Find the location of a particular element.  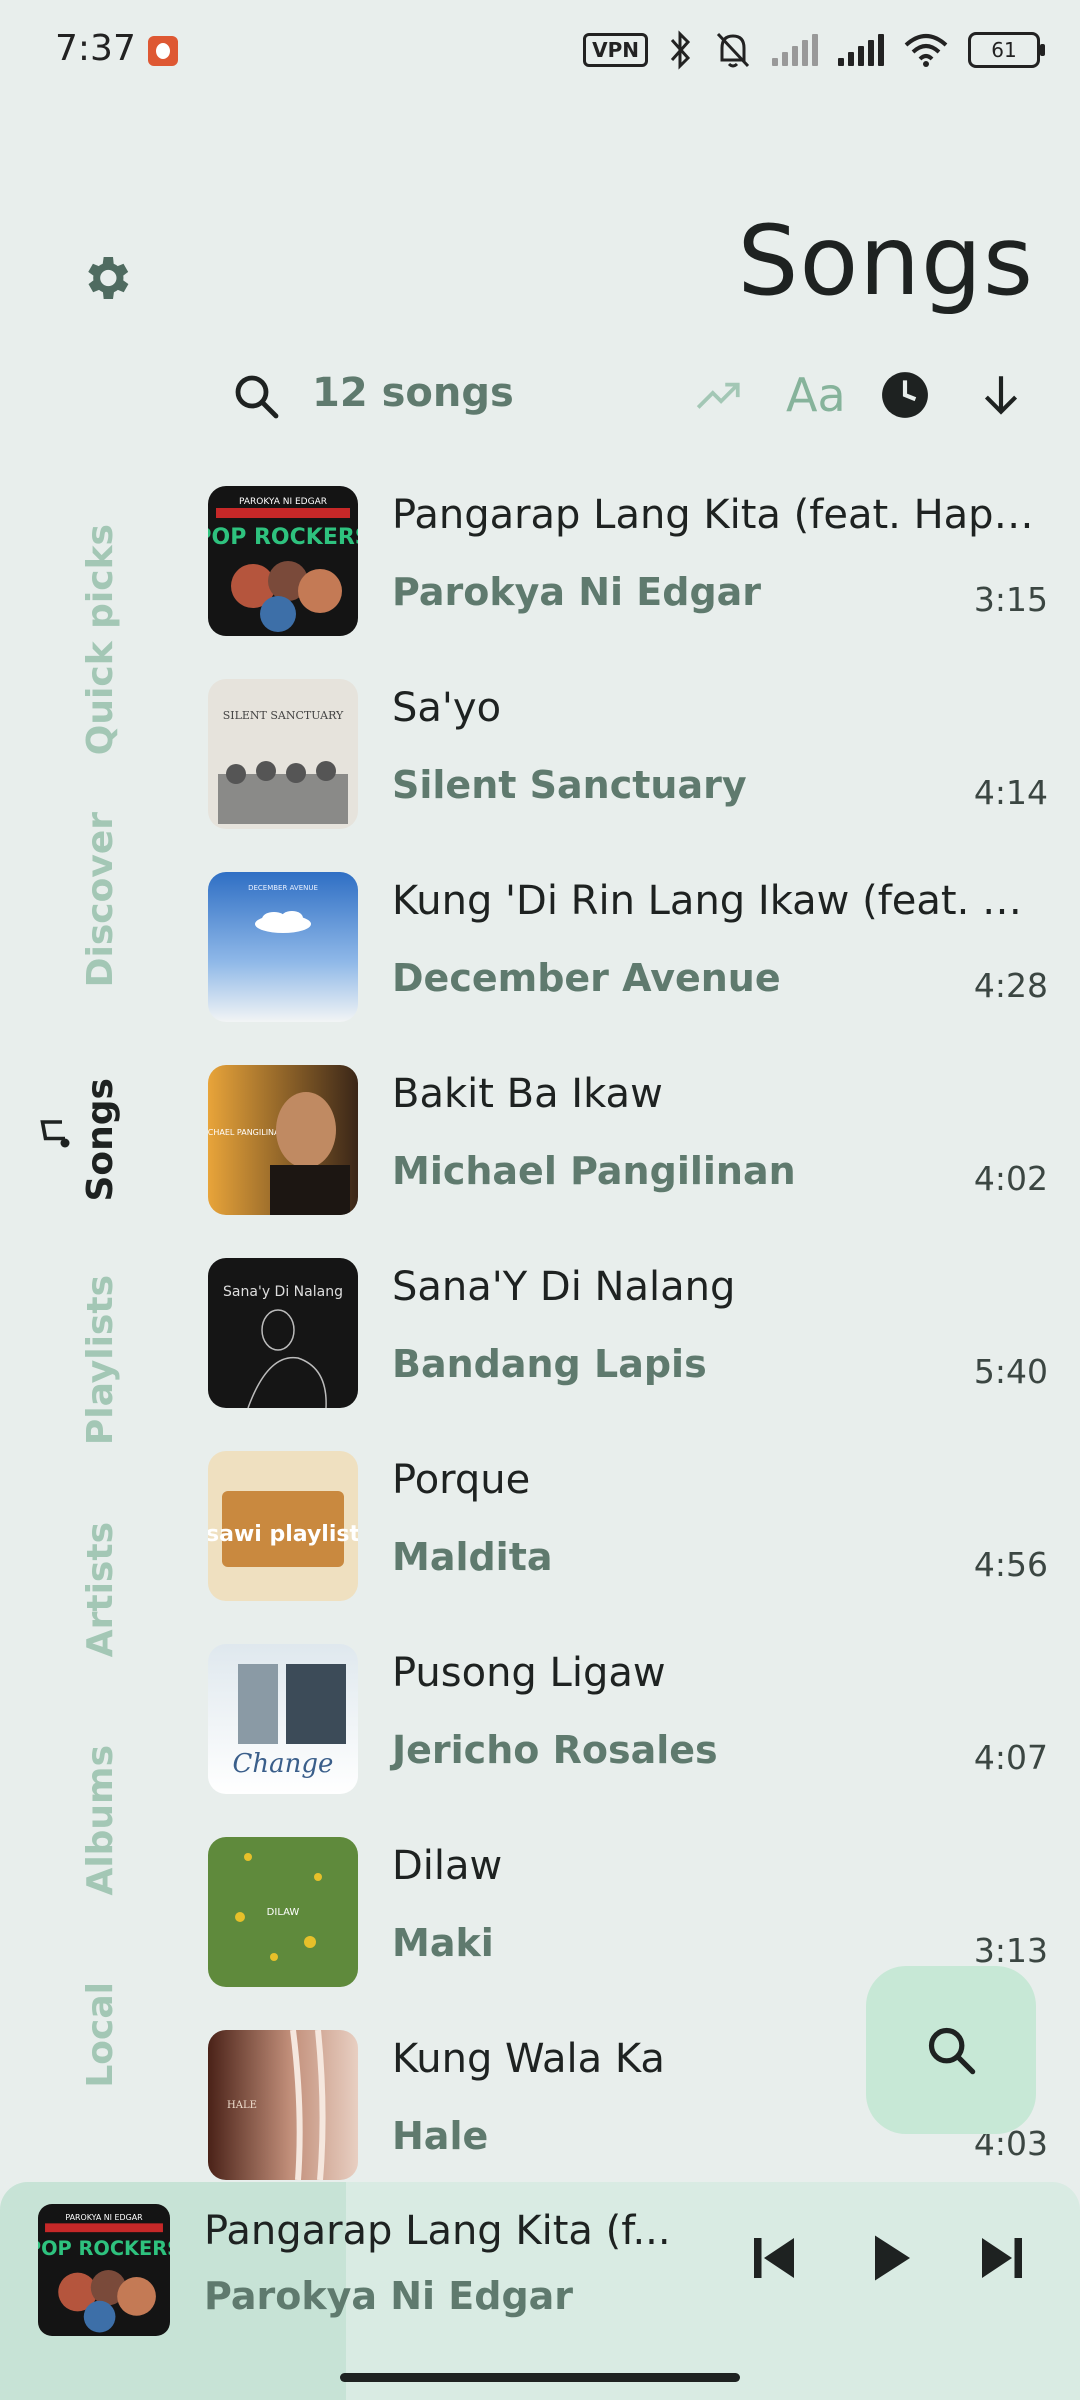

song-duration: 4:07 is located at coordinates (1010, 1757).